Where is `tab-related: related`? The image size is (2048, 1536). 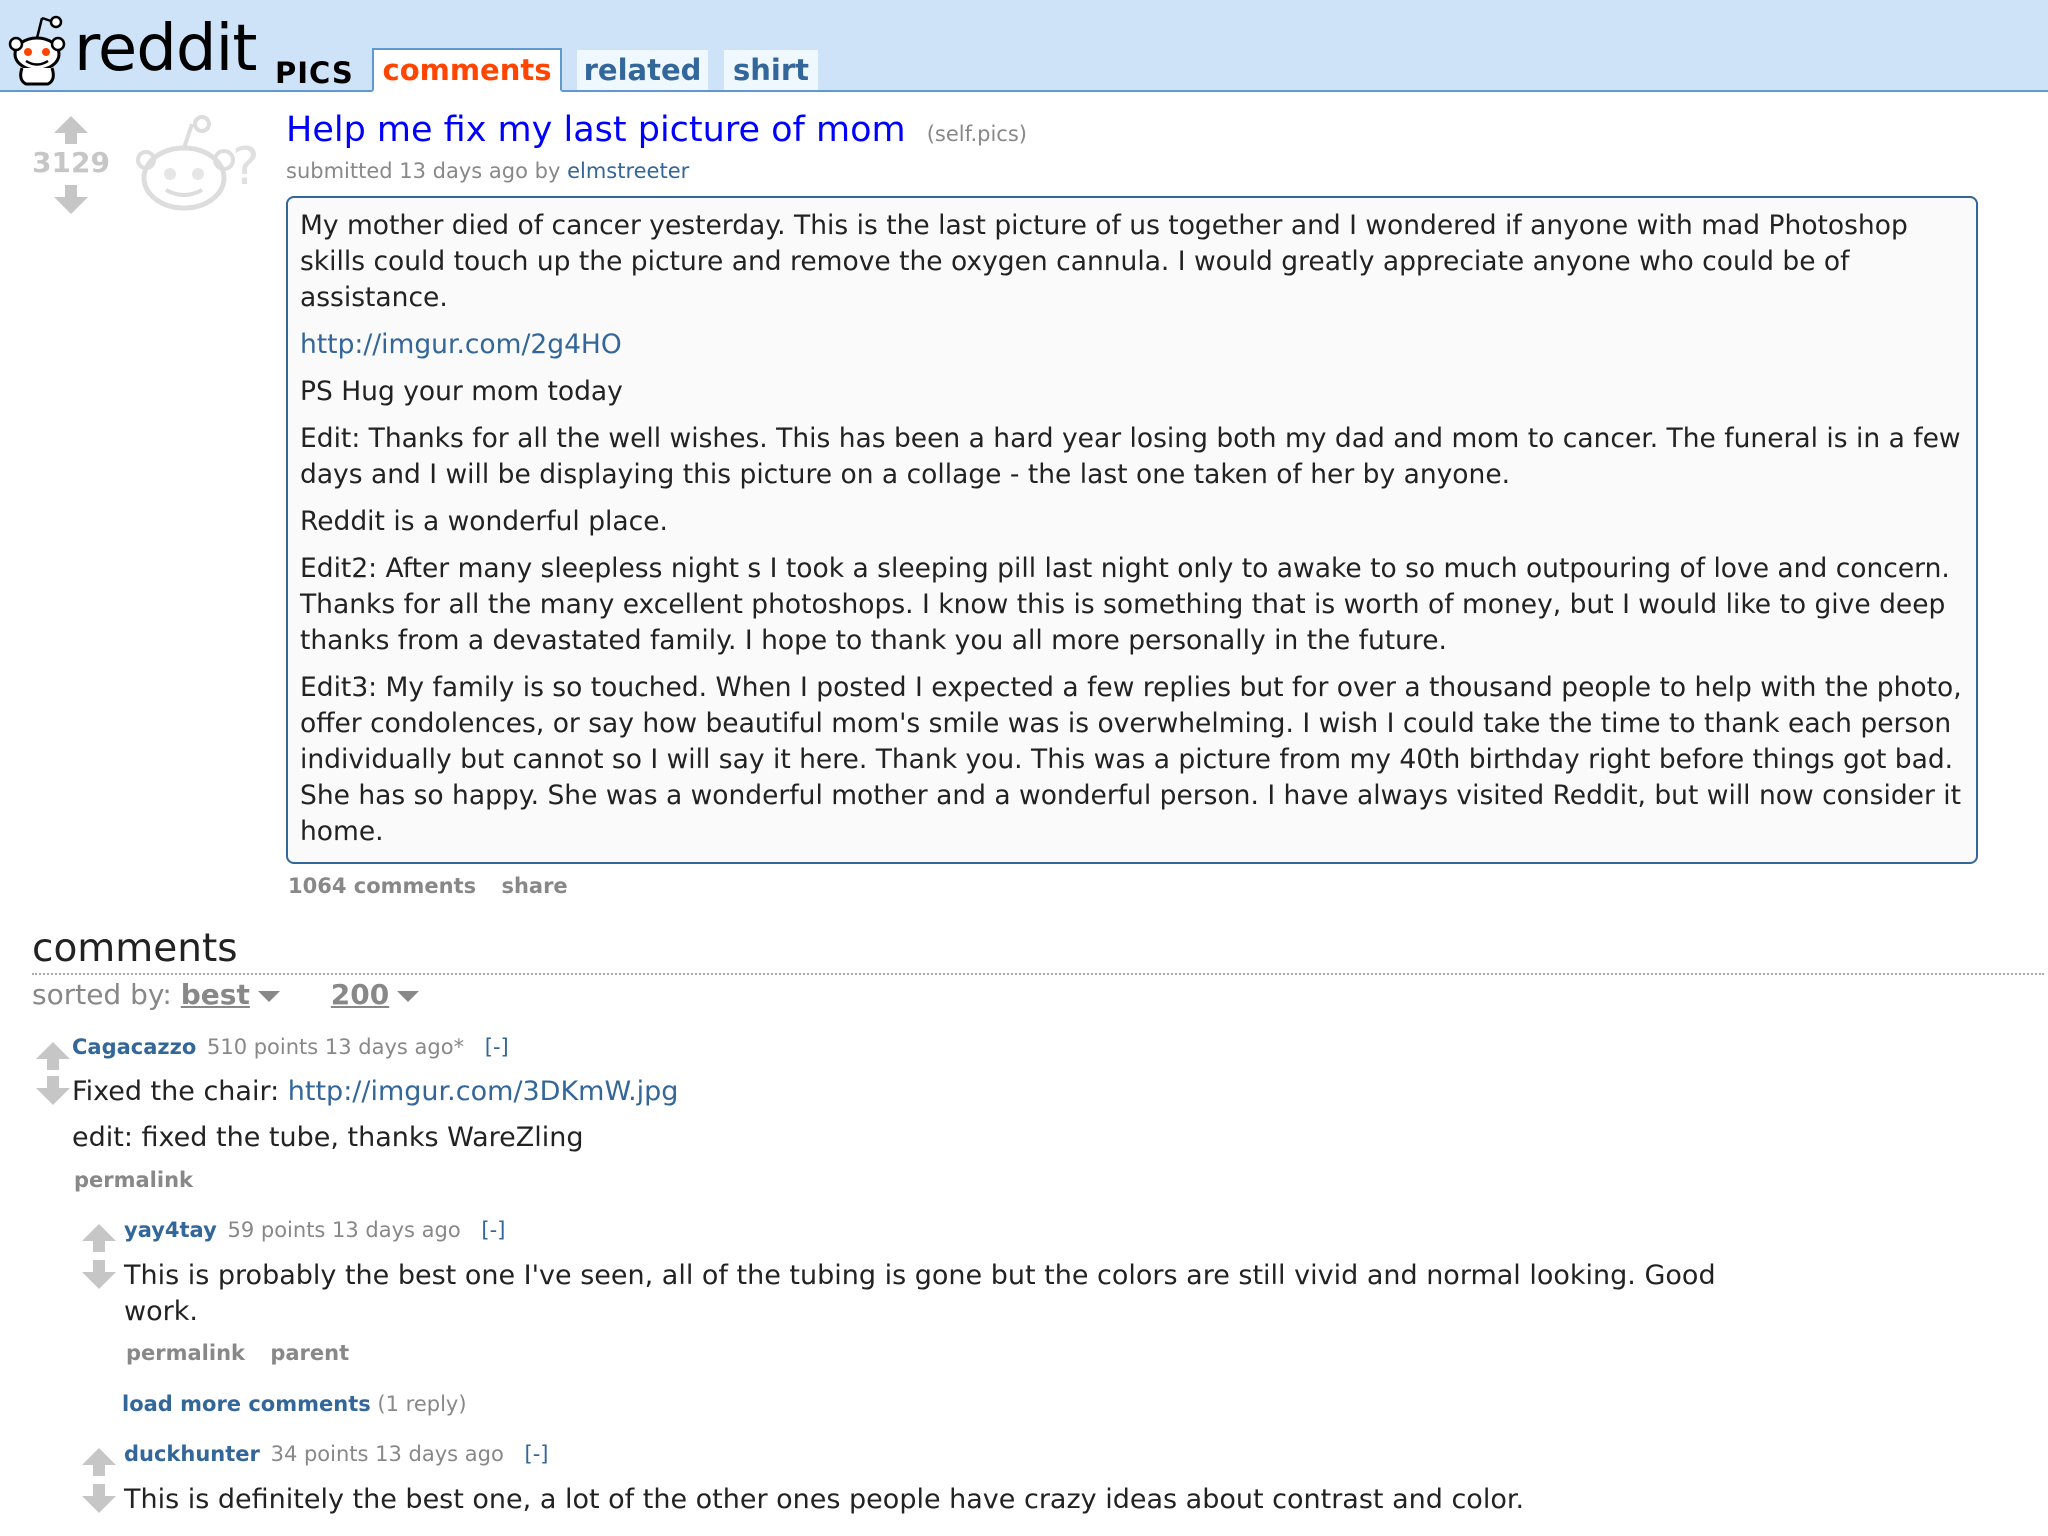
tab-related: related is located at coordinates (642, 70).